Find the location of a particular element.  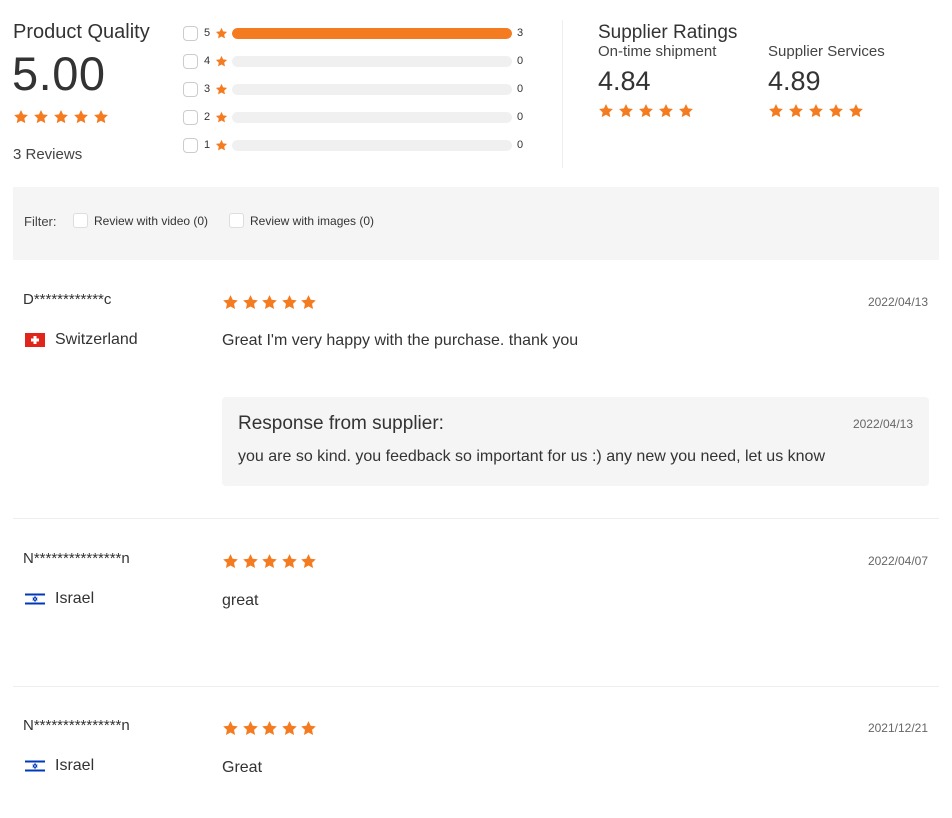

filter-video-option: Review with video (0) is located at coordinates (140, 220).